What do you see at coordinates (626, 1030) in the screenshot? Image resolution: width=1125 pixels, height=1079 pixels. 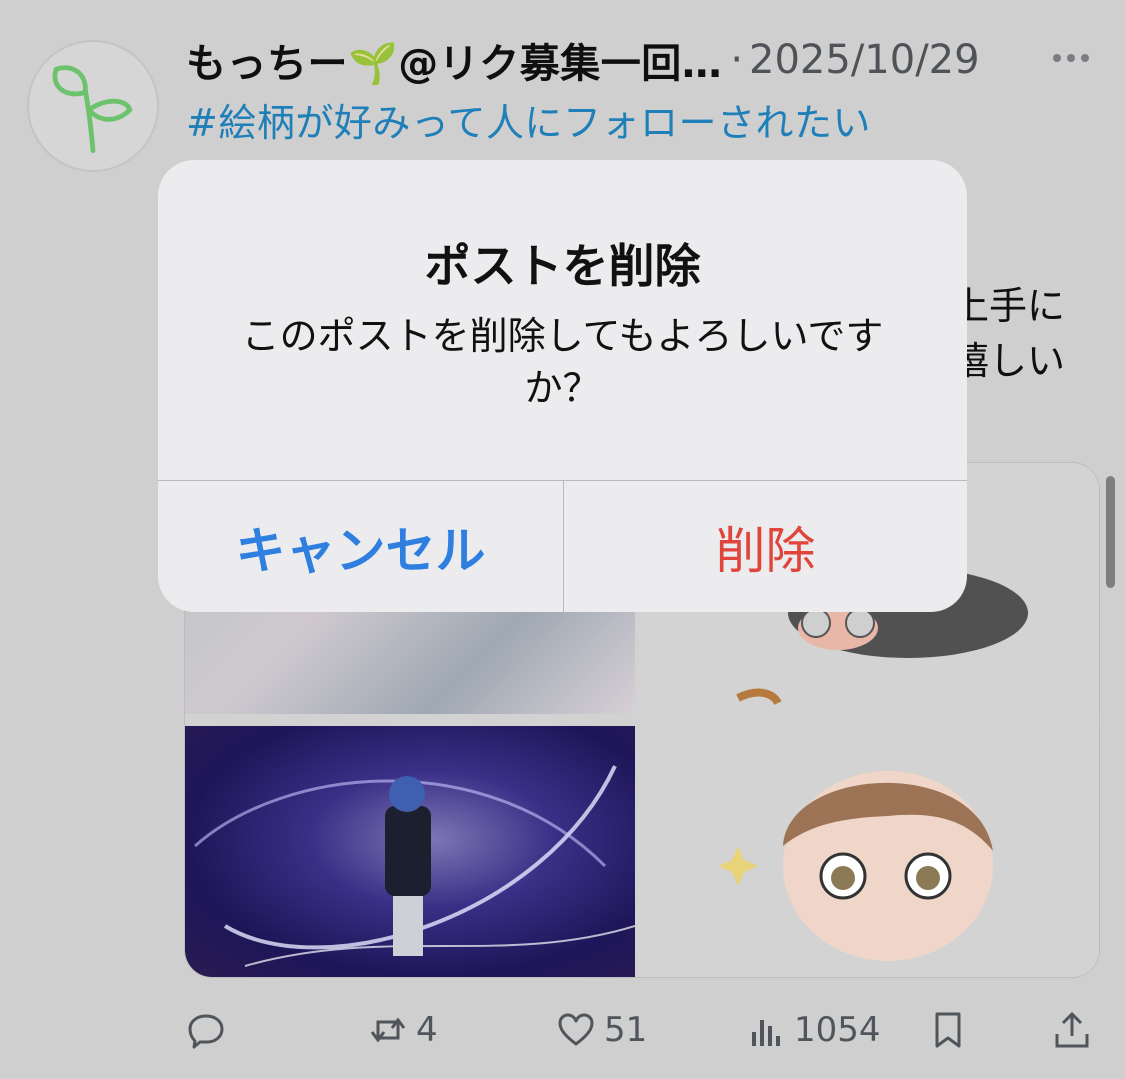 I see `like-count: 51` at bounding box center [626, 1030].